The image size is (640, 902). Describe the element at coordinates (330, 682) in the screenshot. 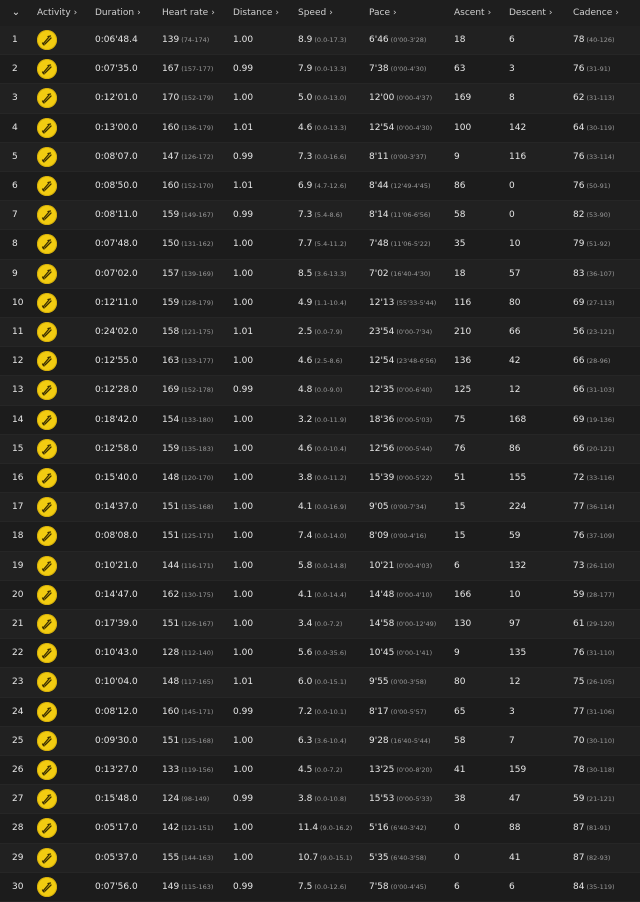

I see `speed-range: (0.0-15.1)` at that location.